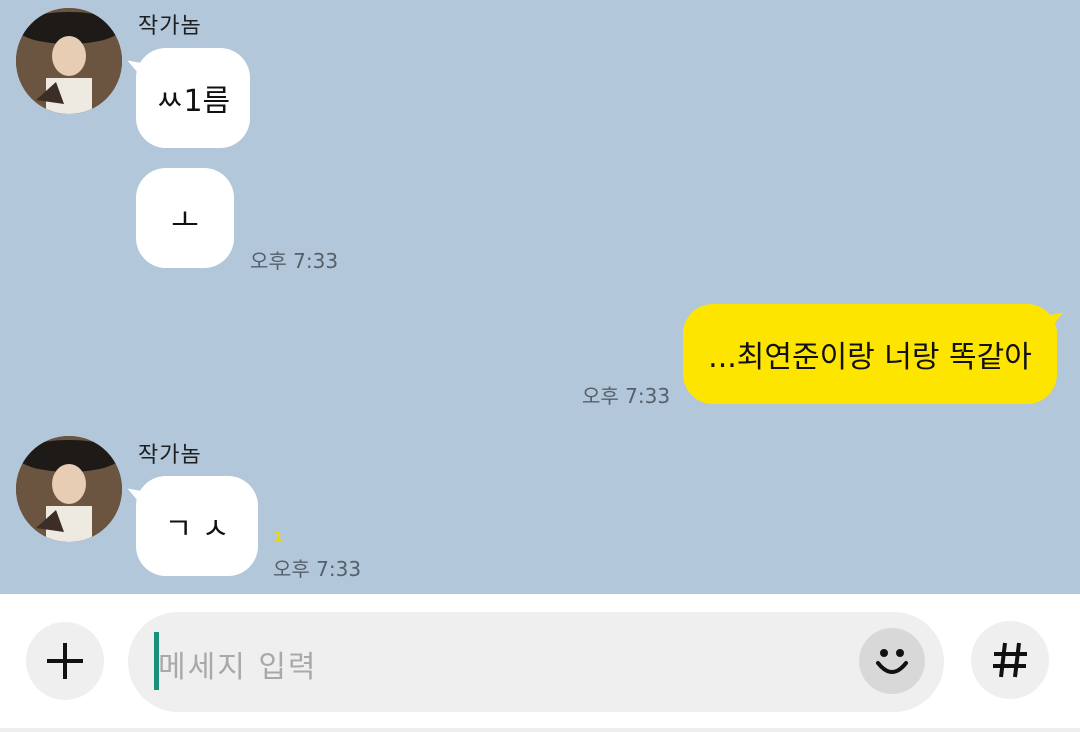 The image size is (1080, 732). I want to click on message-bubble: ㅆ1름, so click(193, 98).